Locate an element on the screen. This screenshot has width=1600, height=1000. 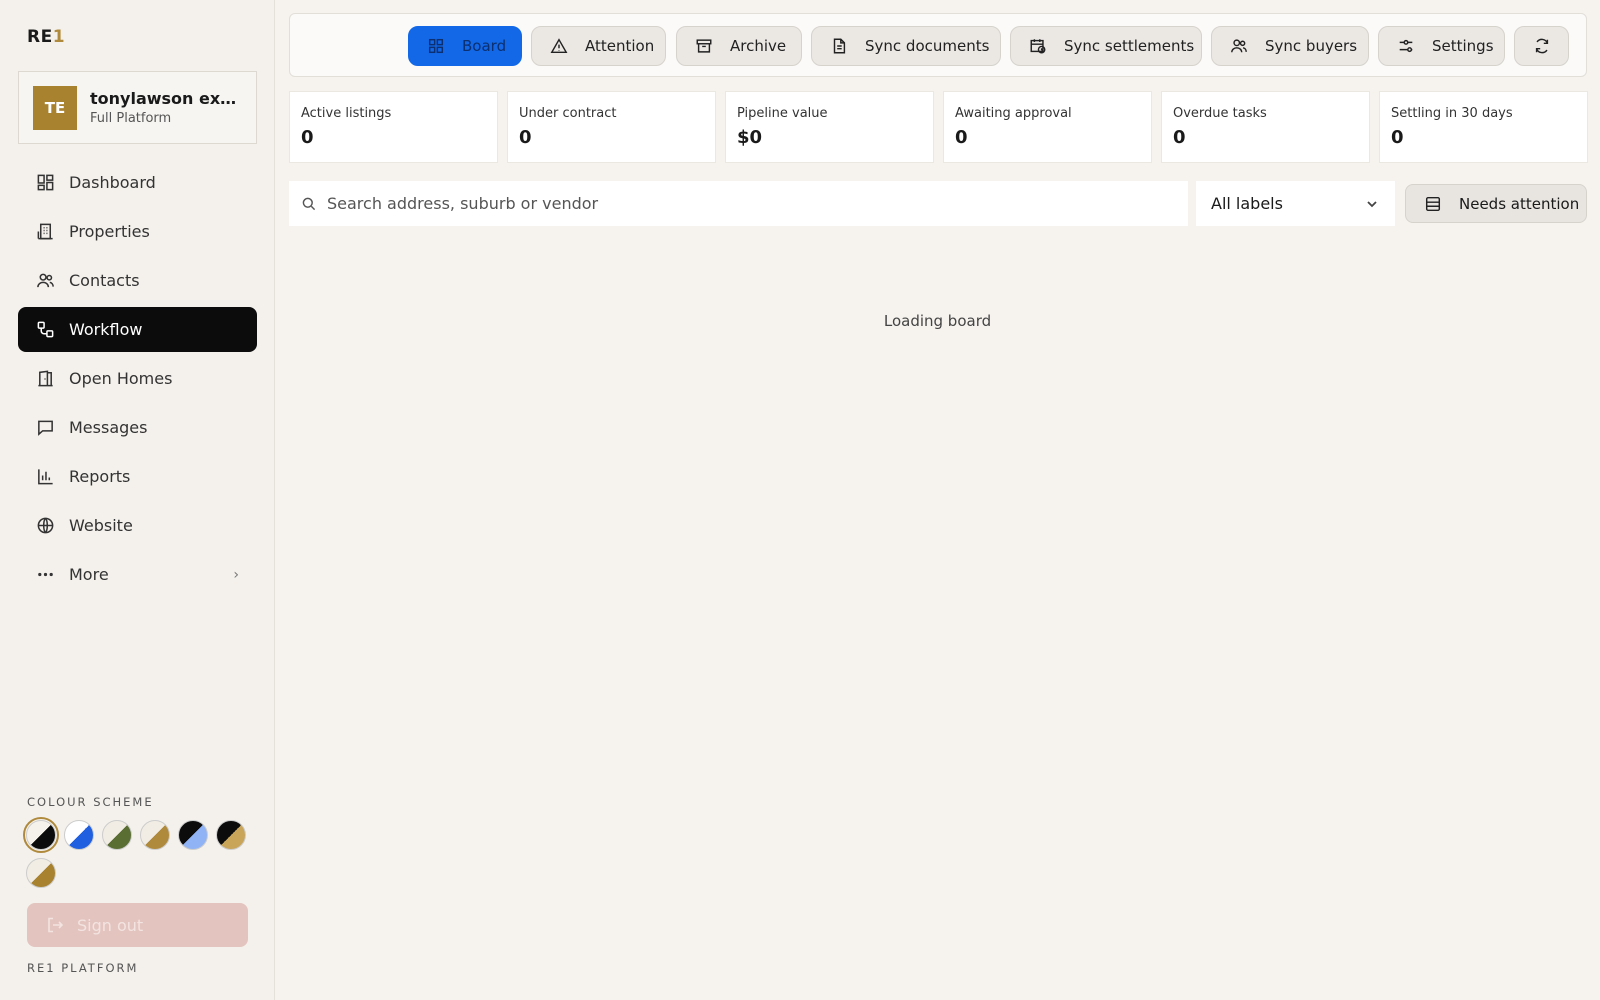
stat-awaiting-approval: Awaiting approval 0 is located at coordinates (1047, 127).